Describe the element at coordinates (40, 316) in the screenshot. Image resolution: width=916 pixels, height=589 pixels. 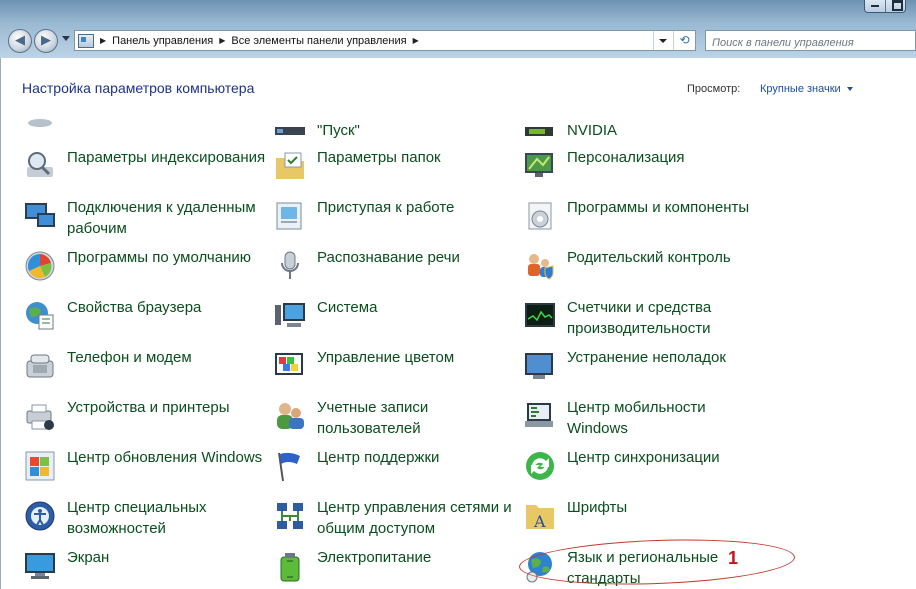
I see `internet-options-icon` at that location.